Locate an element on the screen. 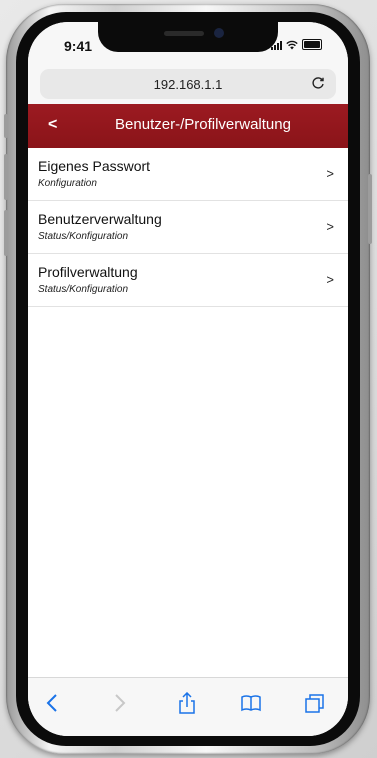 The height and width of the screenshot is (758, 377). status-icons is located at coordinates (296, 44).